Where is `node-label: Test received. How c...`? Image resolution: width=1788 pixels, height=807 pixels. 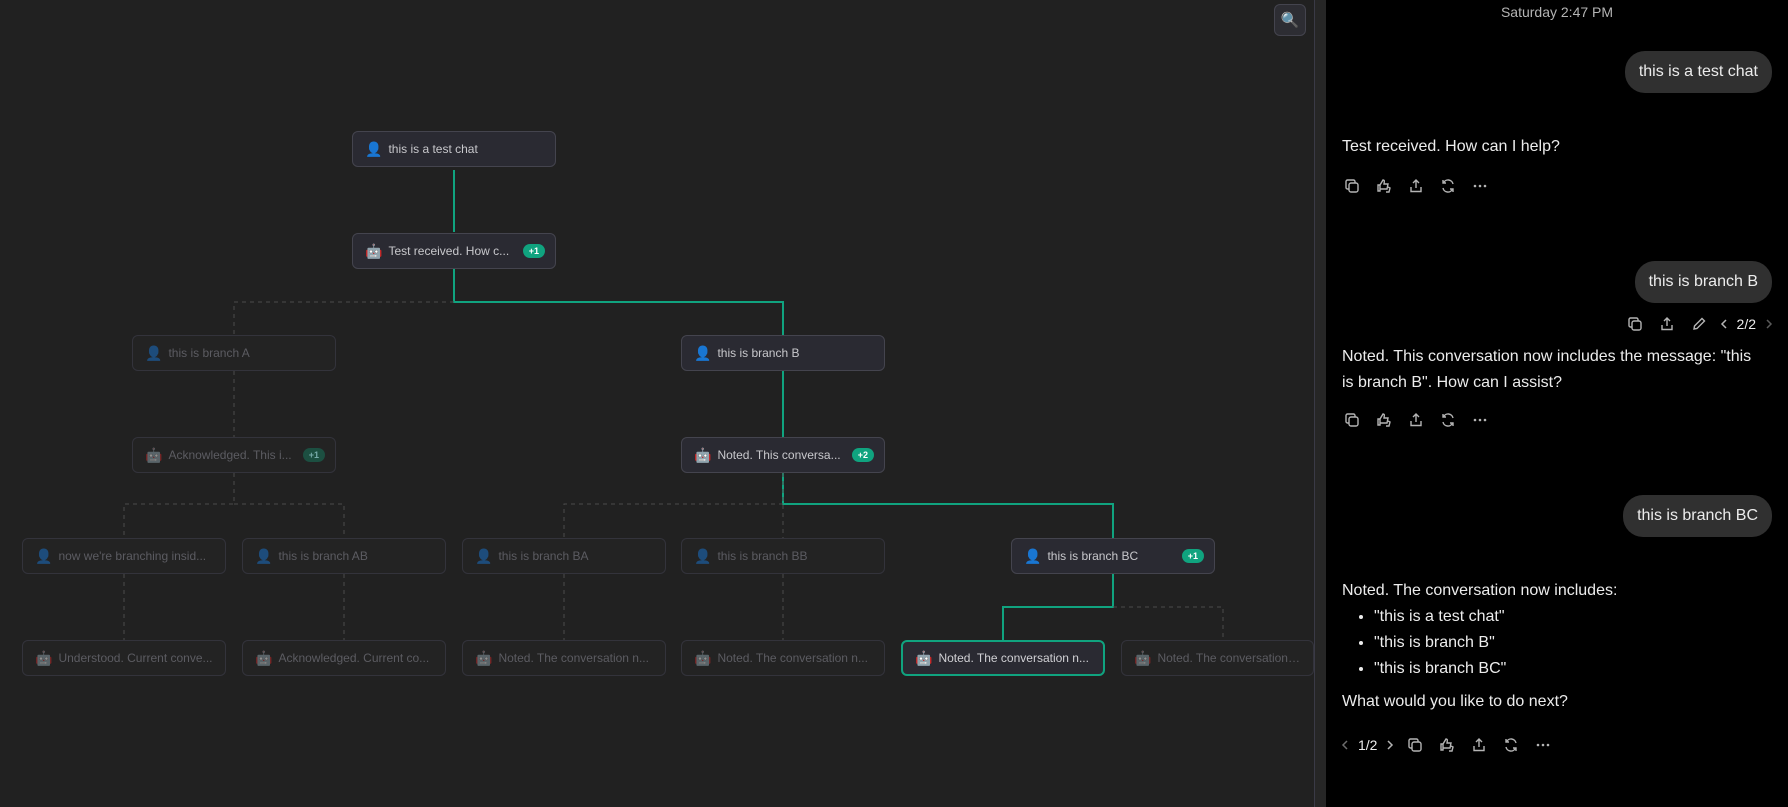 node-label: Test received. How c... is located at coordinates (449, 251).